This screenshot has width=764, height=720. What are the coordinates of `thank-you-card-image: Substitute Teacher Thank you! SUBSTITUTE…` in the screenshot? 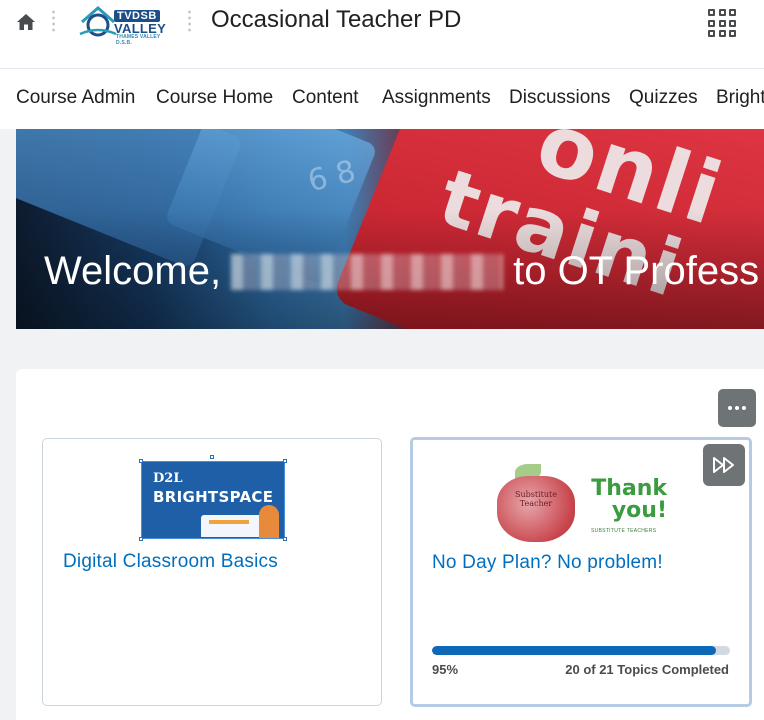 It's located at (582, 504).